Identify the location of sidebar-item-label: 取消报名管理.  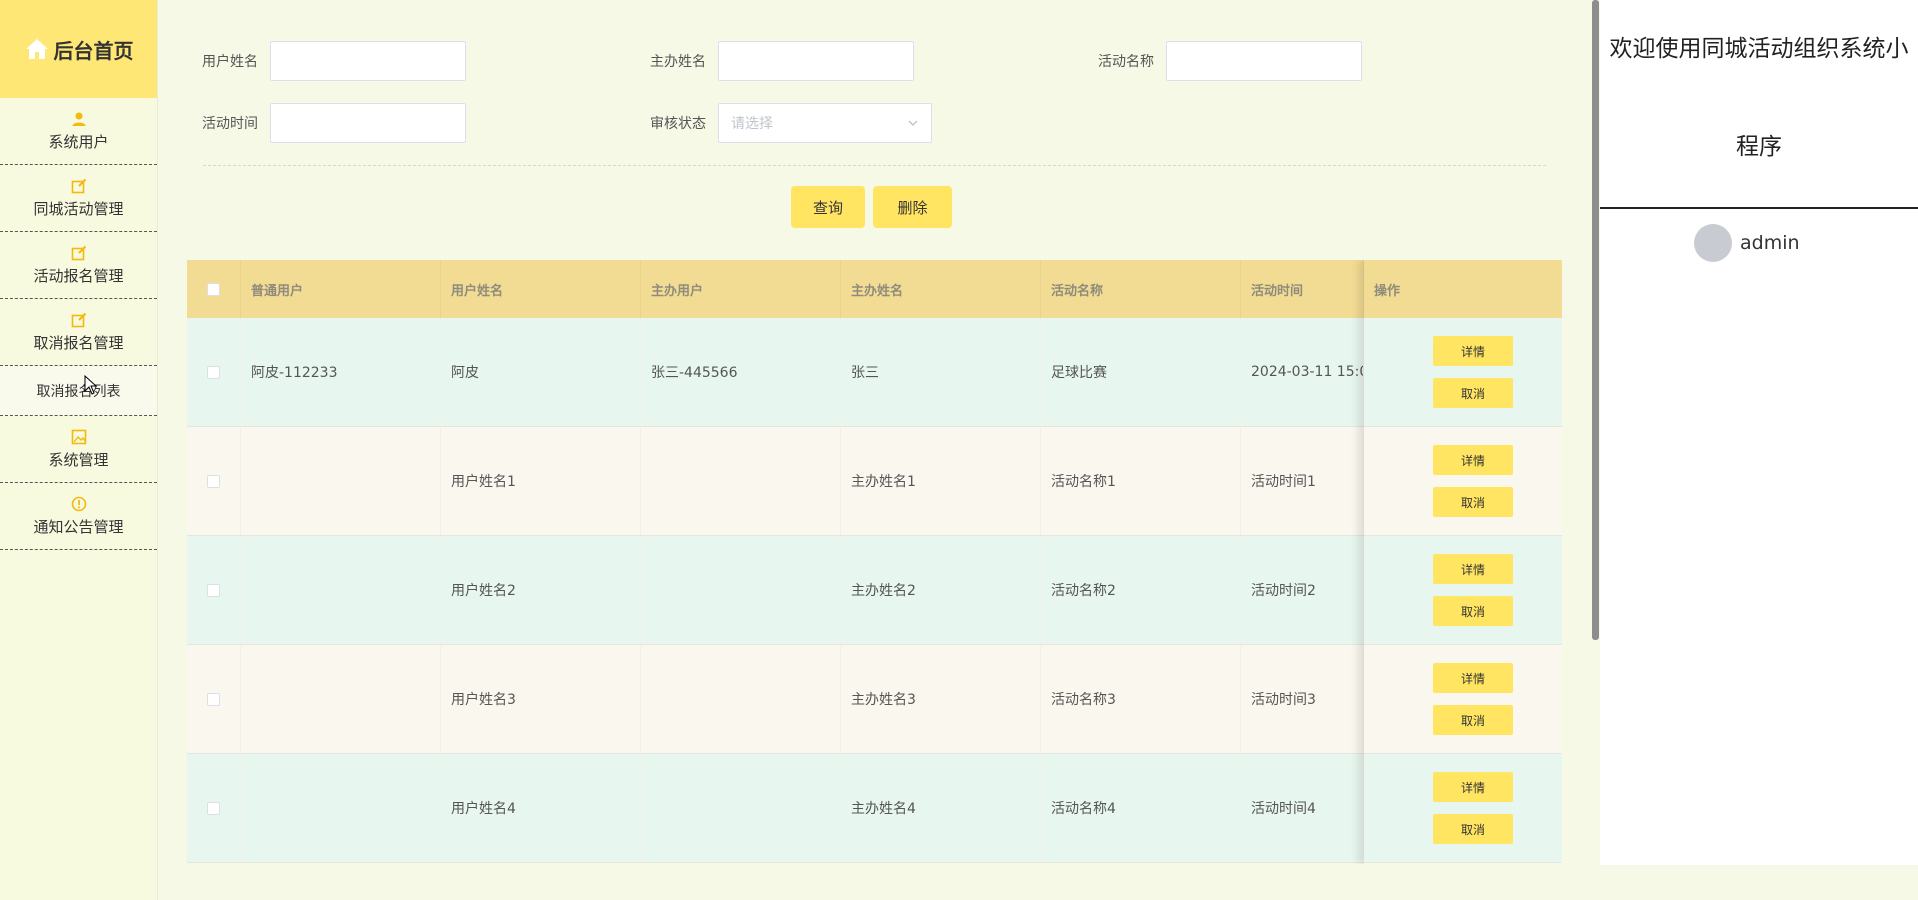
(78, 342).